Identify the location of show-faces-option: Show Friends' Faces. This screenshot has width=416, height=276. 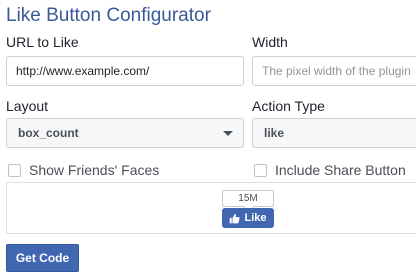
(83, 170).